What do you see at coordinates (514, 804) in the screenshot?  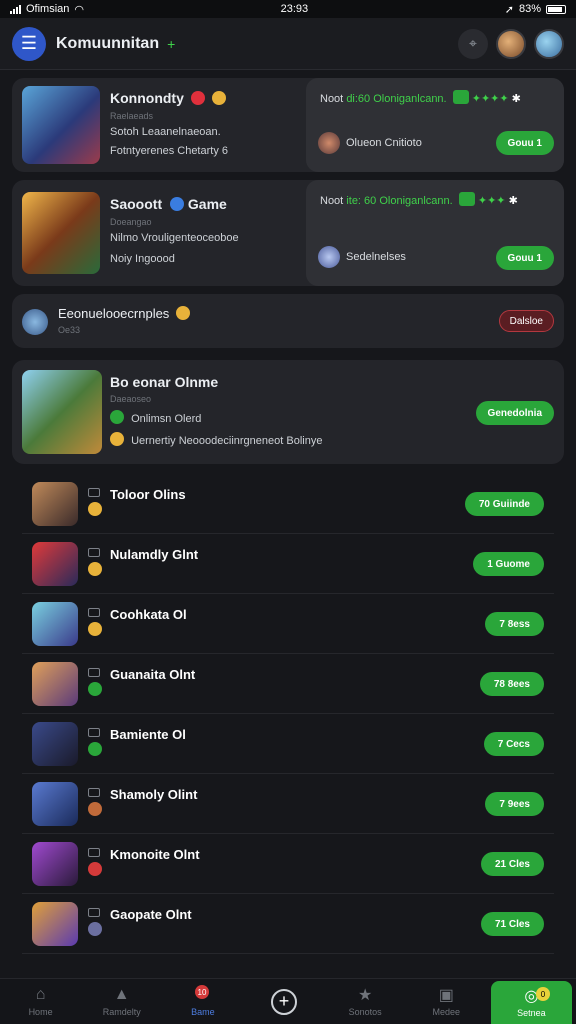 I see `row-action-button: 7 9ees` at bounding box center [514, 804].